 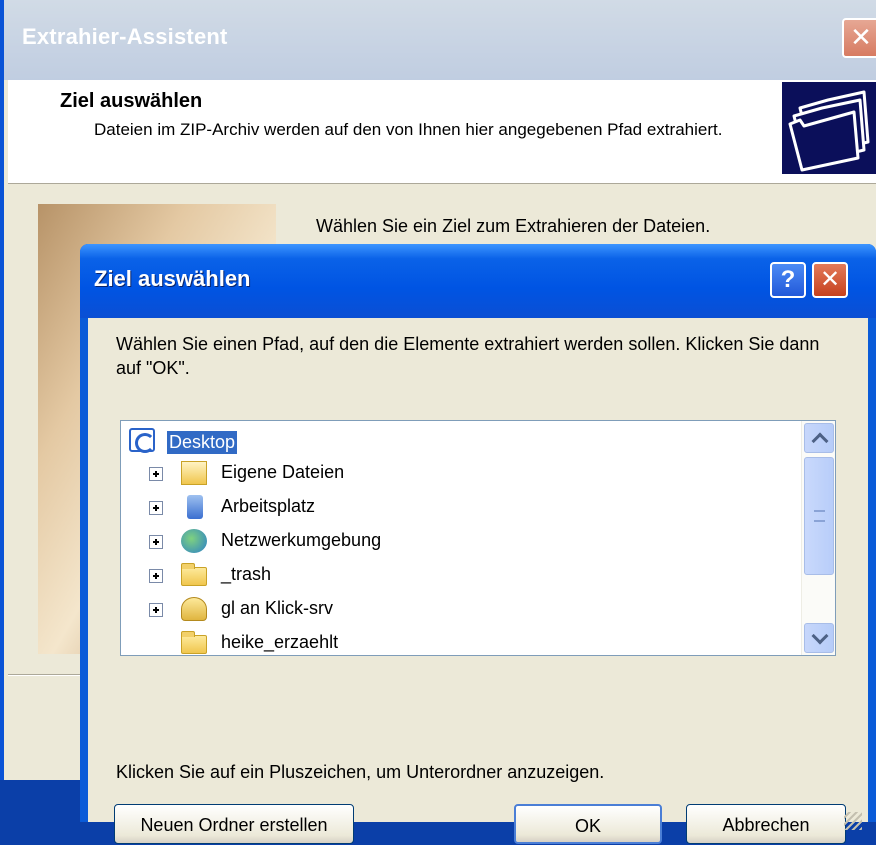 I want to click on desktop-icon, so click(x=142, y=440).